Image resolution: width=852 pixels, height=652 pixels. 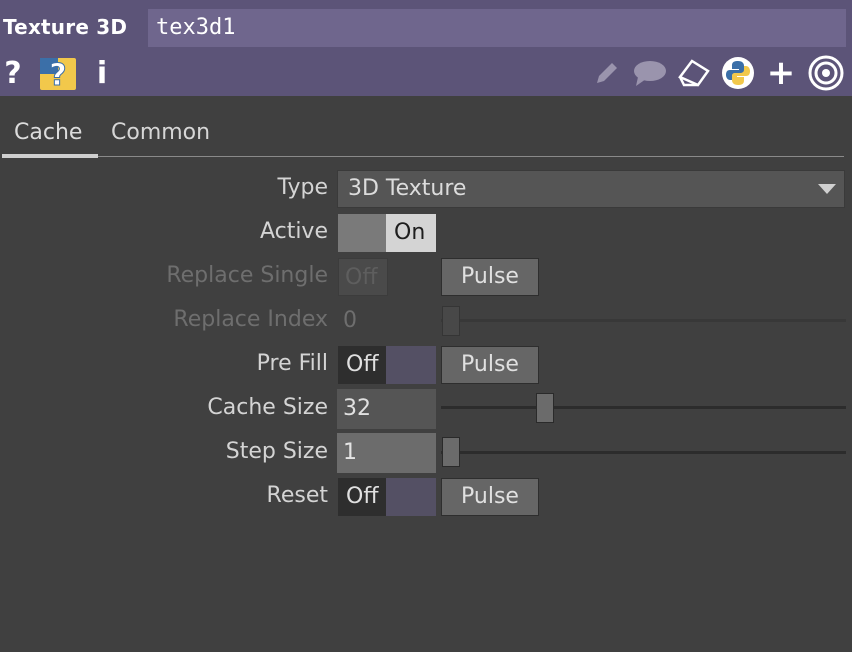 What do you see at coordinates (650, 73) in the screenshot?
I see `comment-icon` at bounding box center [650, 73].